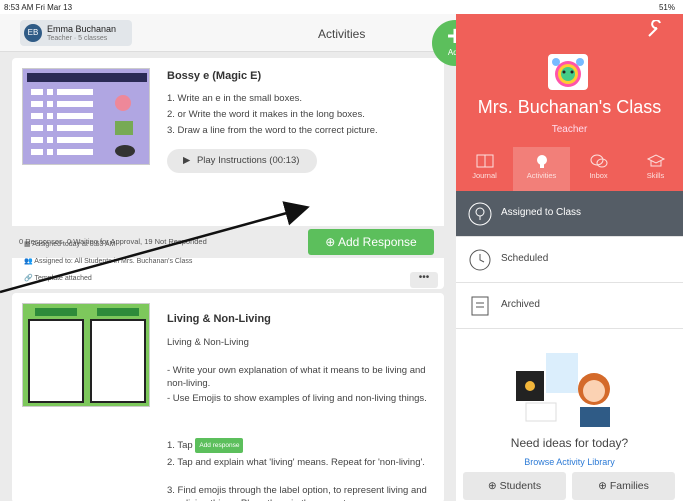 The image size is (683, 501). I want to click on nav-label: Scheduled, so click(525, 258).